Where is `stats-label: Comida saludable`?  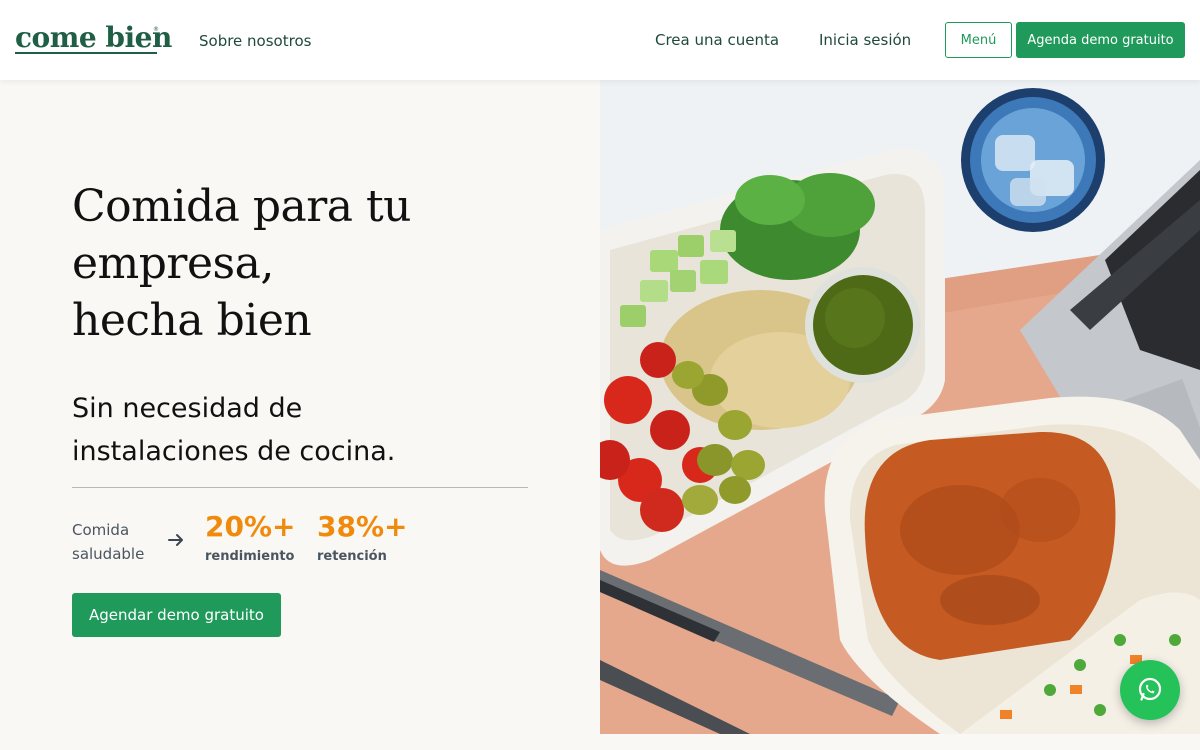 stats-label: Comida saludable is located at coordinates (122, 542).